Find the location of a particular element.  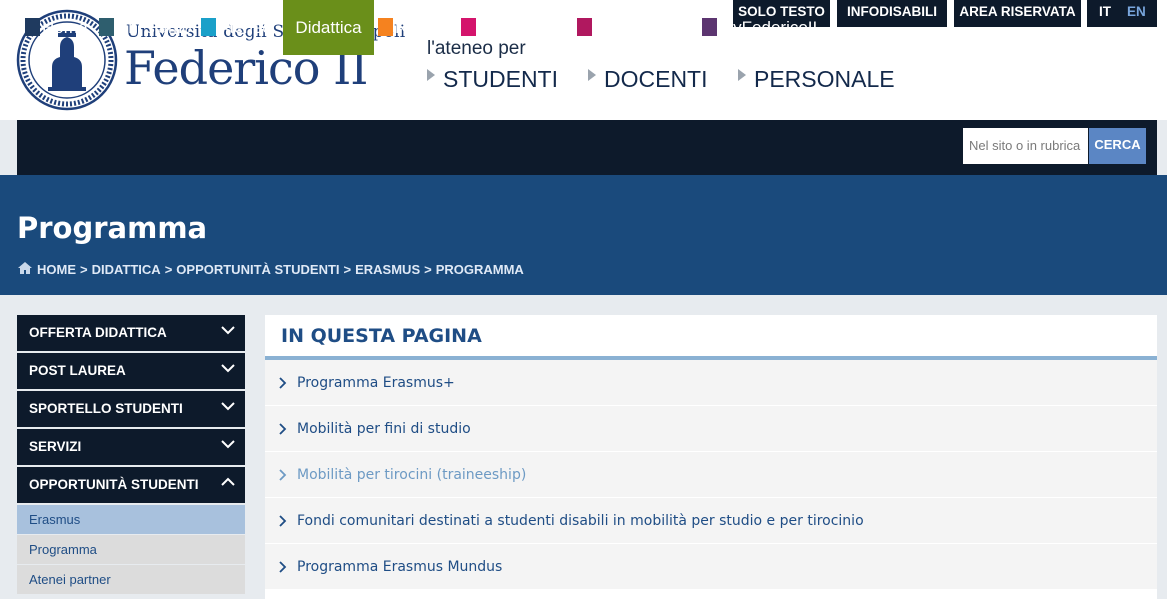

area-riservata-button: AREA RISERVATA is located at coordinates (1017, 13).